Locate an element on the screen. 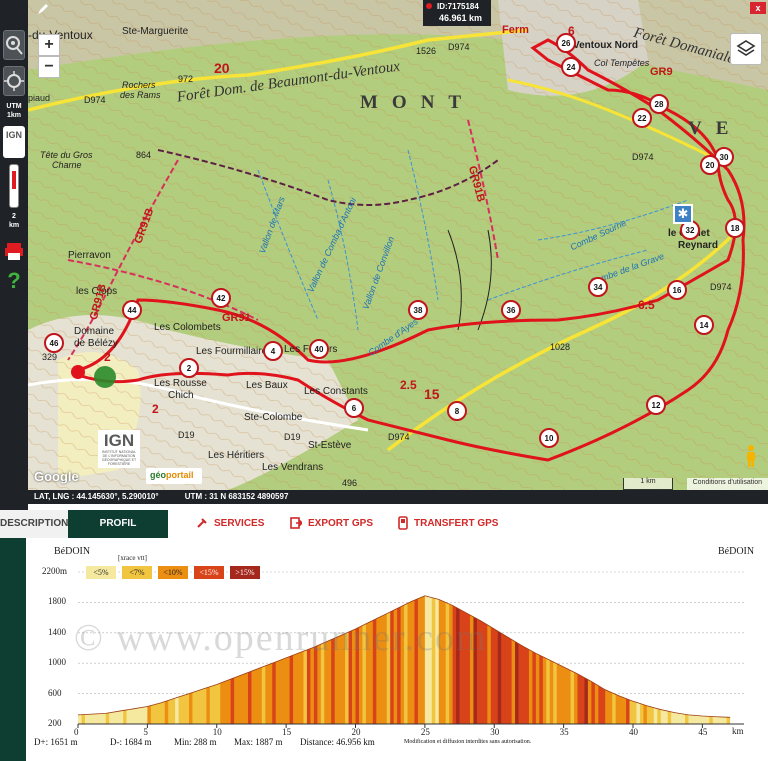 Image resolution: width=768 pixels, height=761 pixels. map-label-les-fourmillaire: Les Fourmillaire is located at coordinates (232, 351).